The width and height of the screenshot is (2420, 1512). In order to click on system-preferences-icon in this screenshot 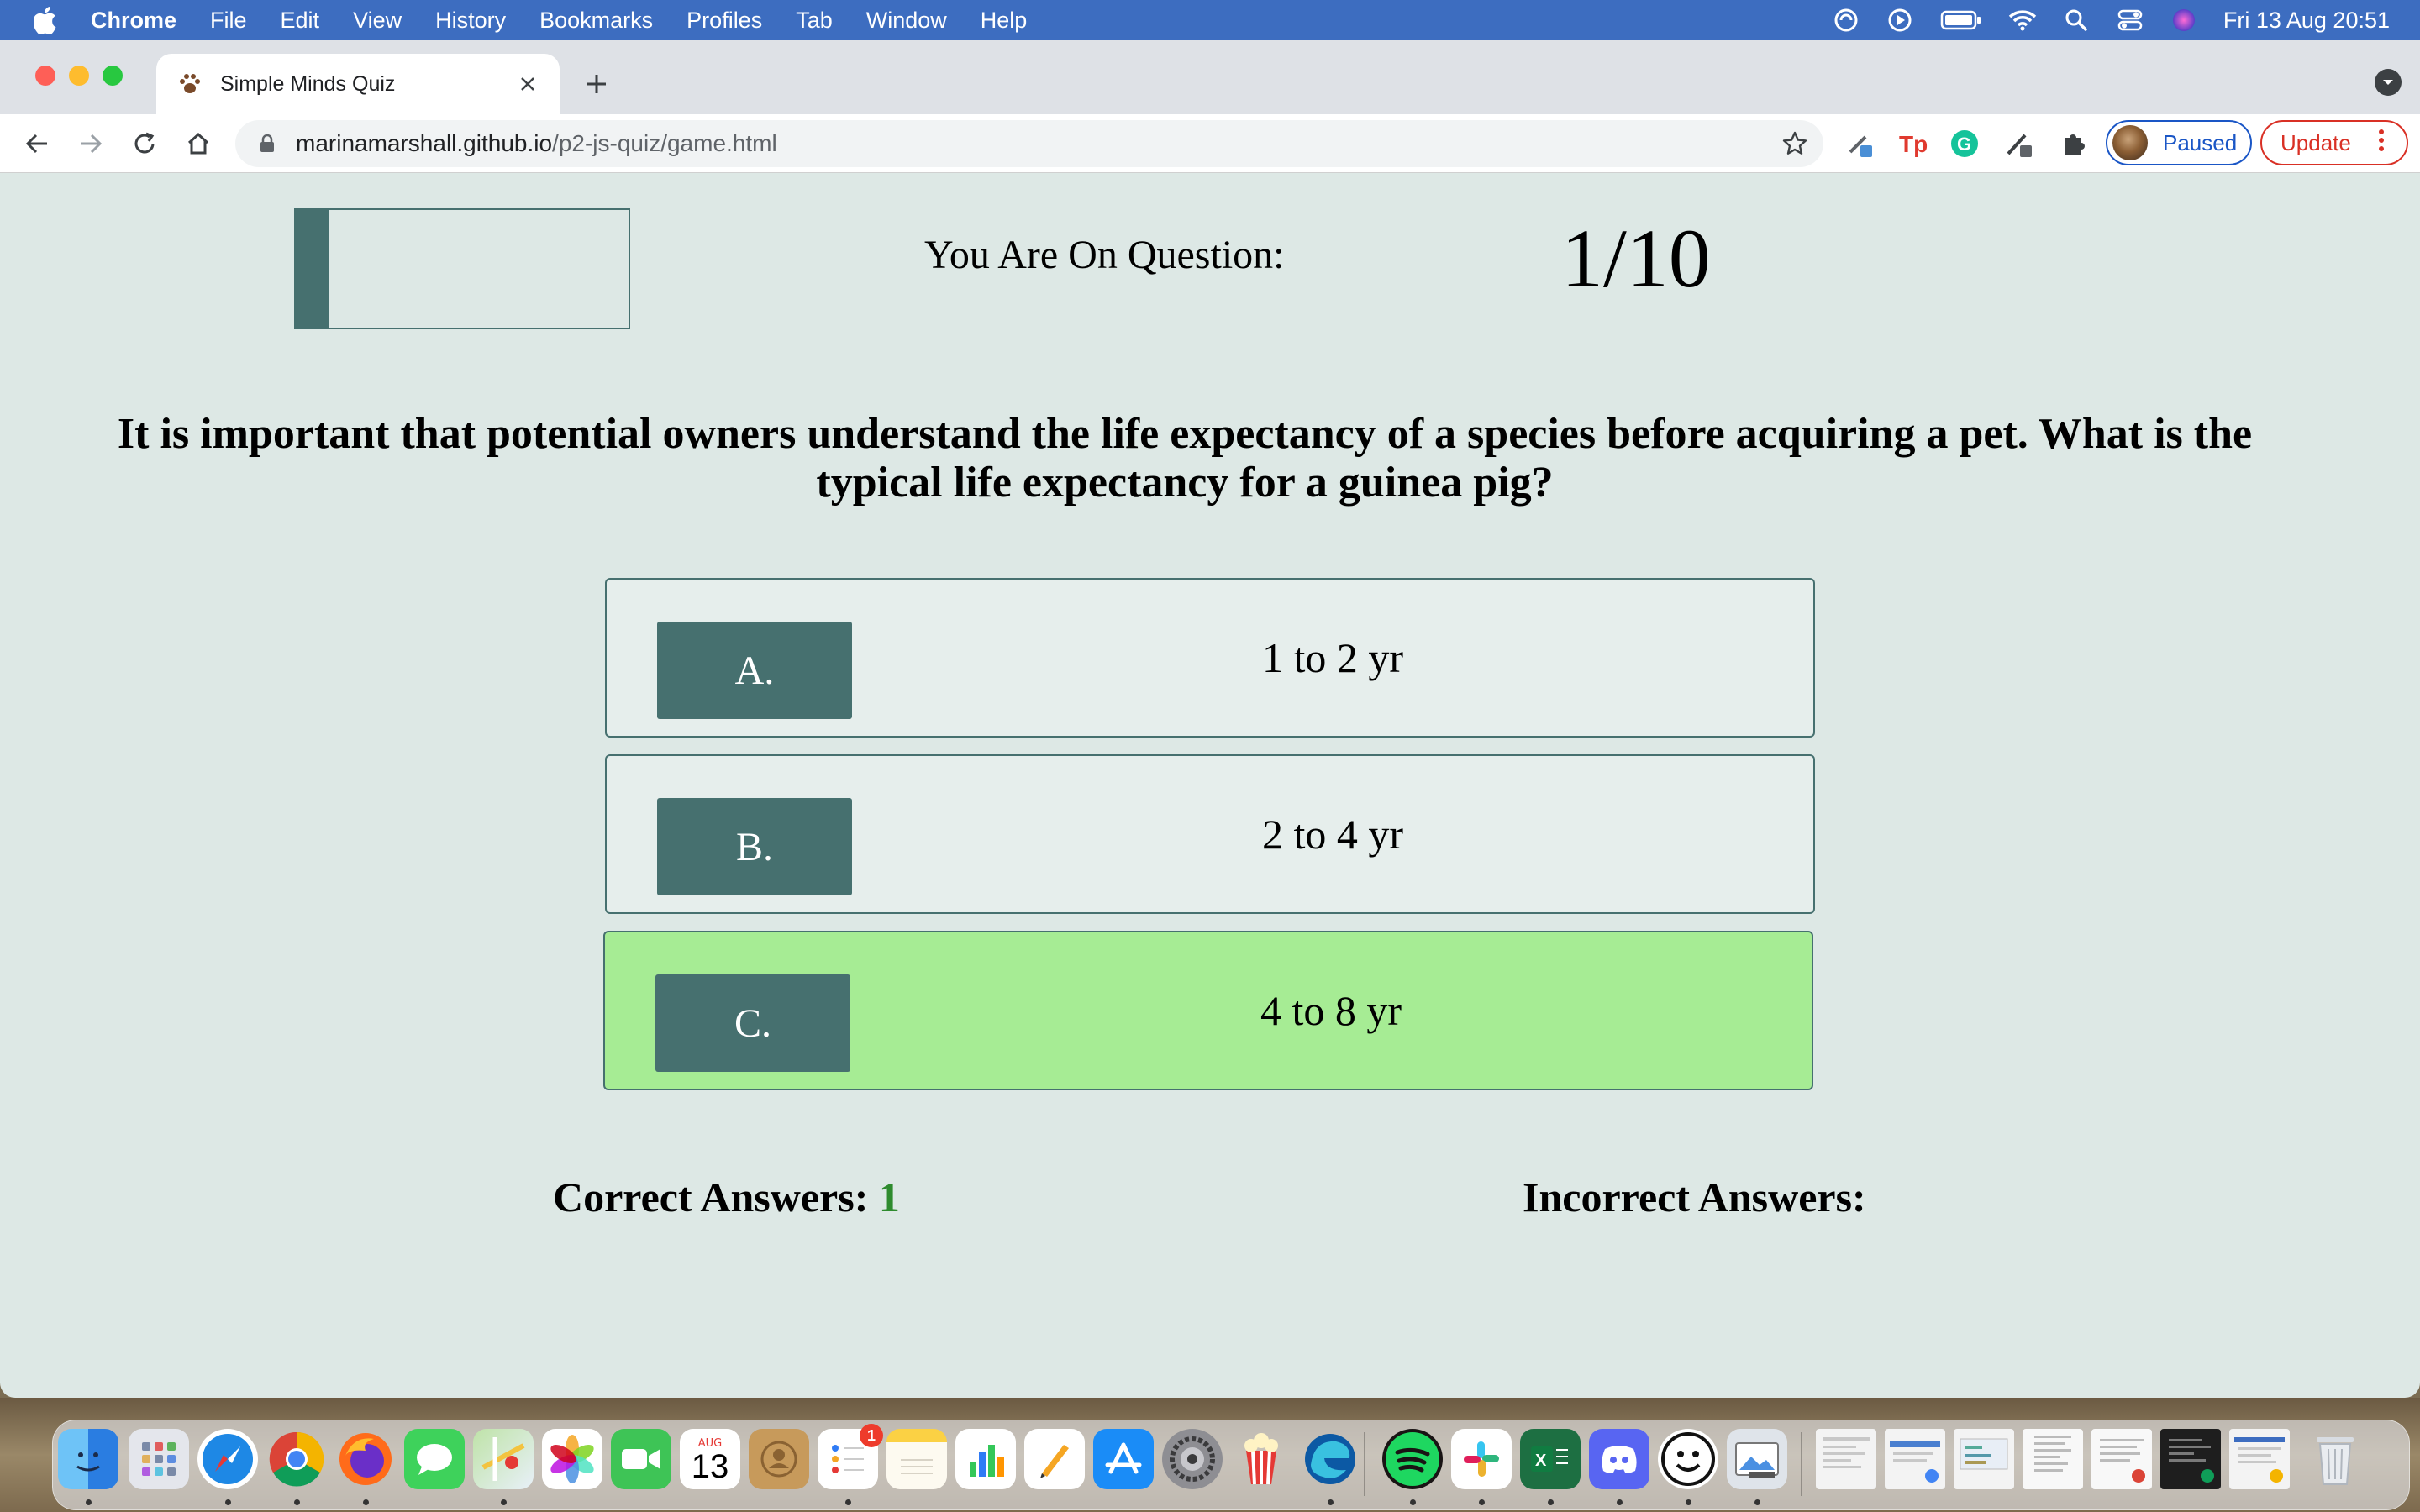, I will do `click(1193, 1459)`.